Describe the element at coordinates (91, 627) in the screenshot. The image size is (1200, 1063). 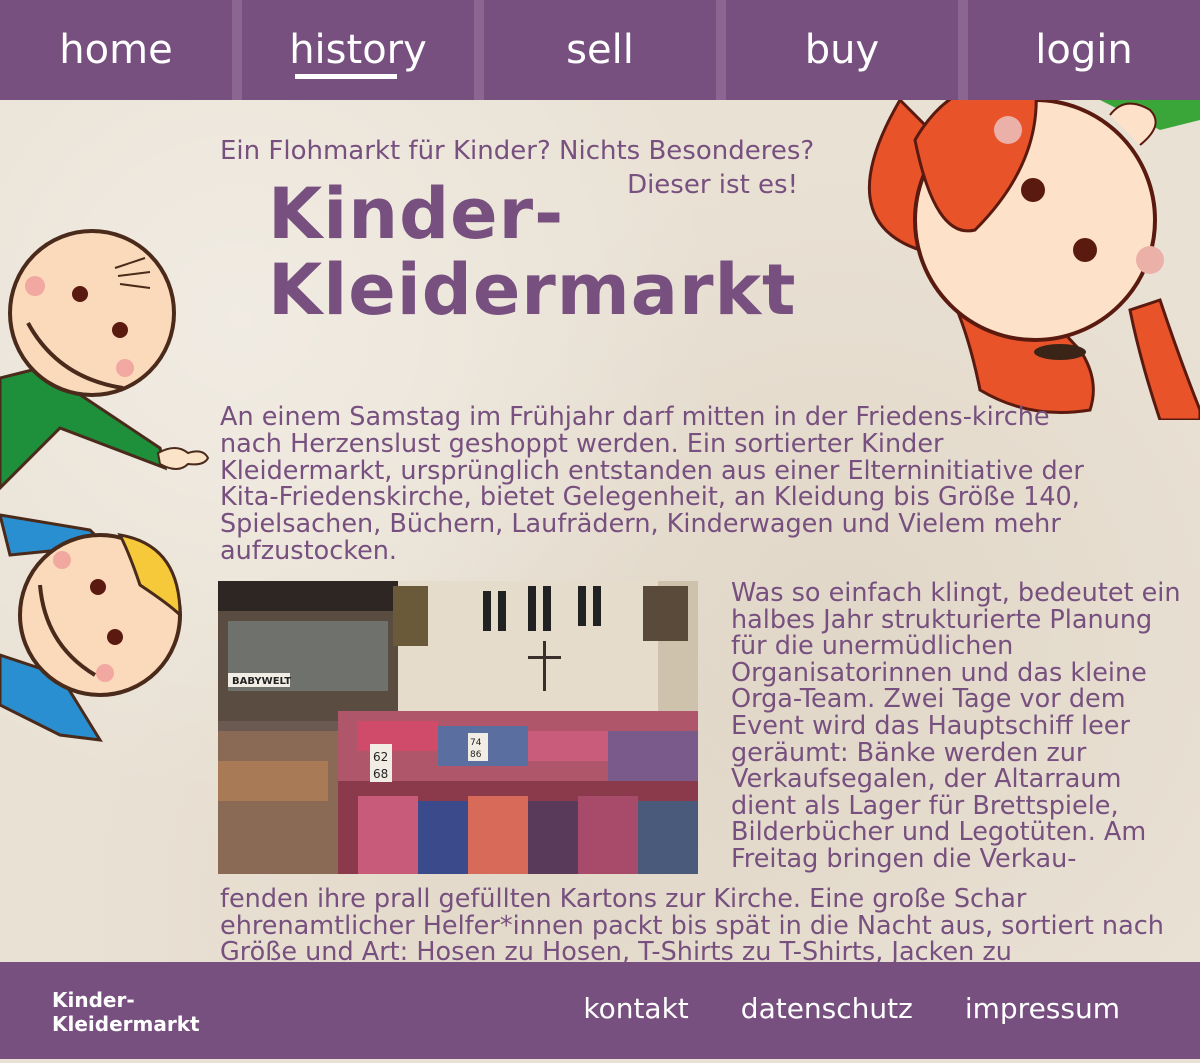
I see `boy-blue-shirt-illustration` at that location.